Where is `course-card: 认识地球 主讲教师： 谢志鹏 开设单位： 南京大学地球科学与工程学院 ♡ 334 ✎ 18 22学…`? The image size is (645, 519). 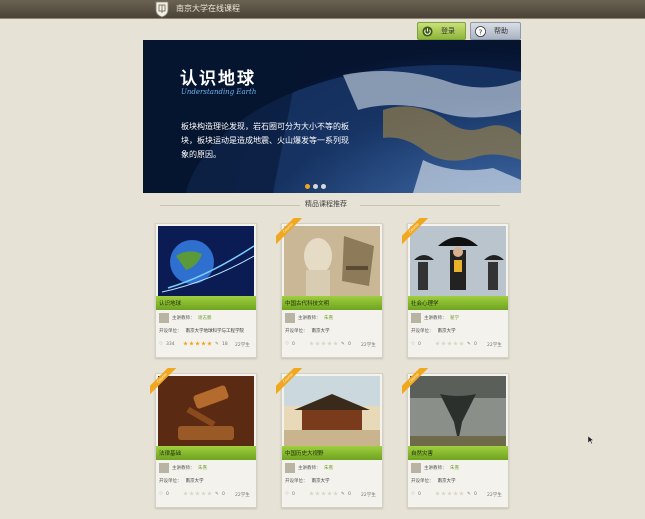
course-card: 认识地球 主讲教师： 谢志鹏 开设单位： 南京大学地球科学与工程学院 ♡ 334 ✎ 18 22学… is located at coordinates (206, 290).